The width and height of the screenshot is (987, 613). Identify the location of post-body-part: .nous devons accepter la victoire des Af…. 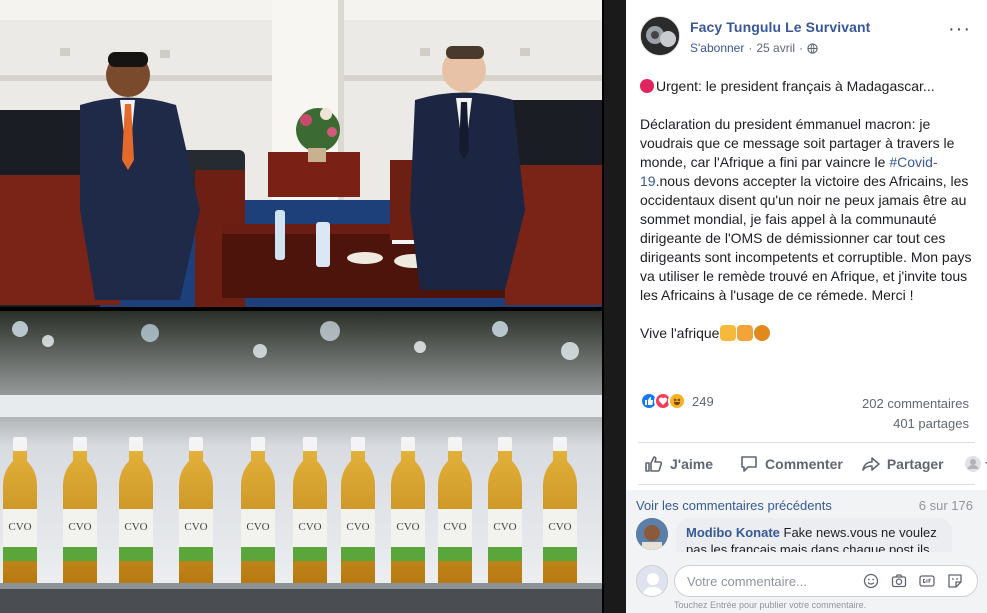
(806, 238).